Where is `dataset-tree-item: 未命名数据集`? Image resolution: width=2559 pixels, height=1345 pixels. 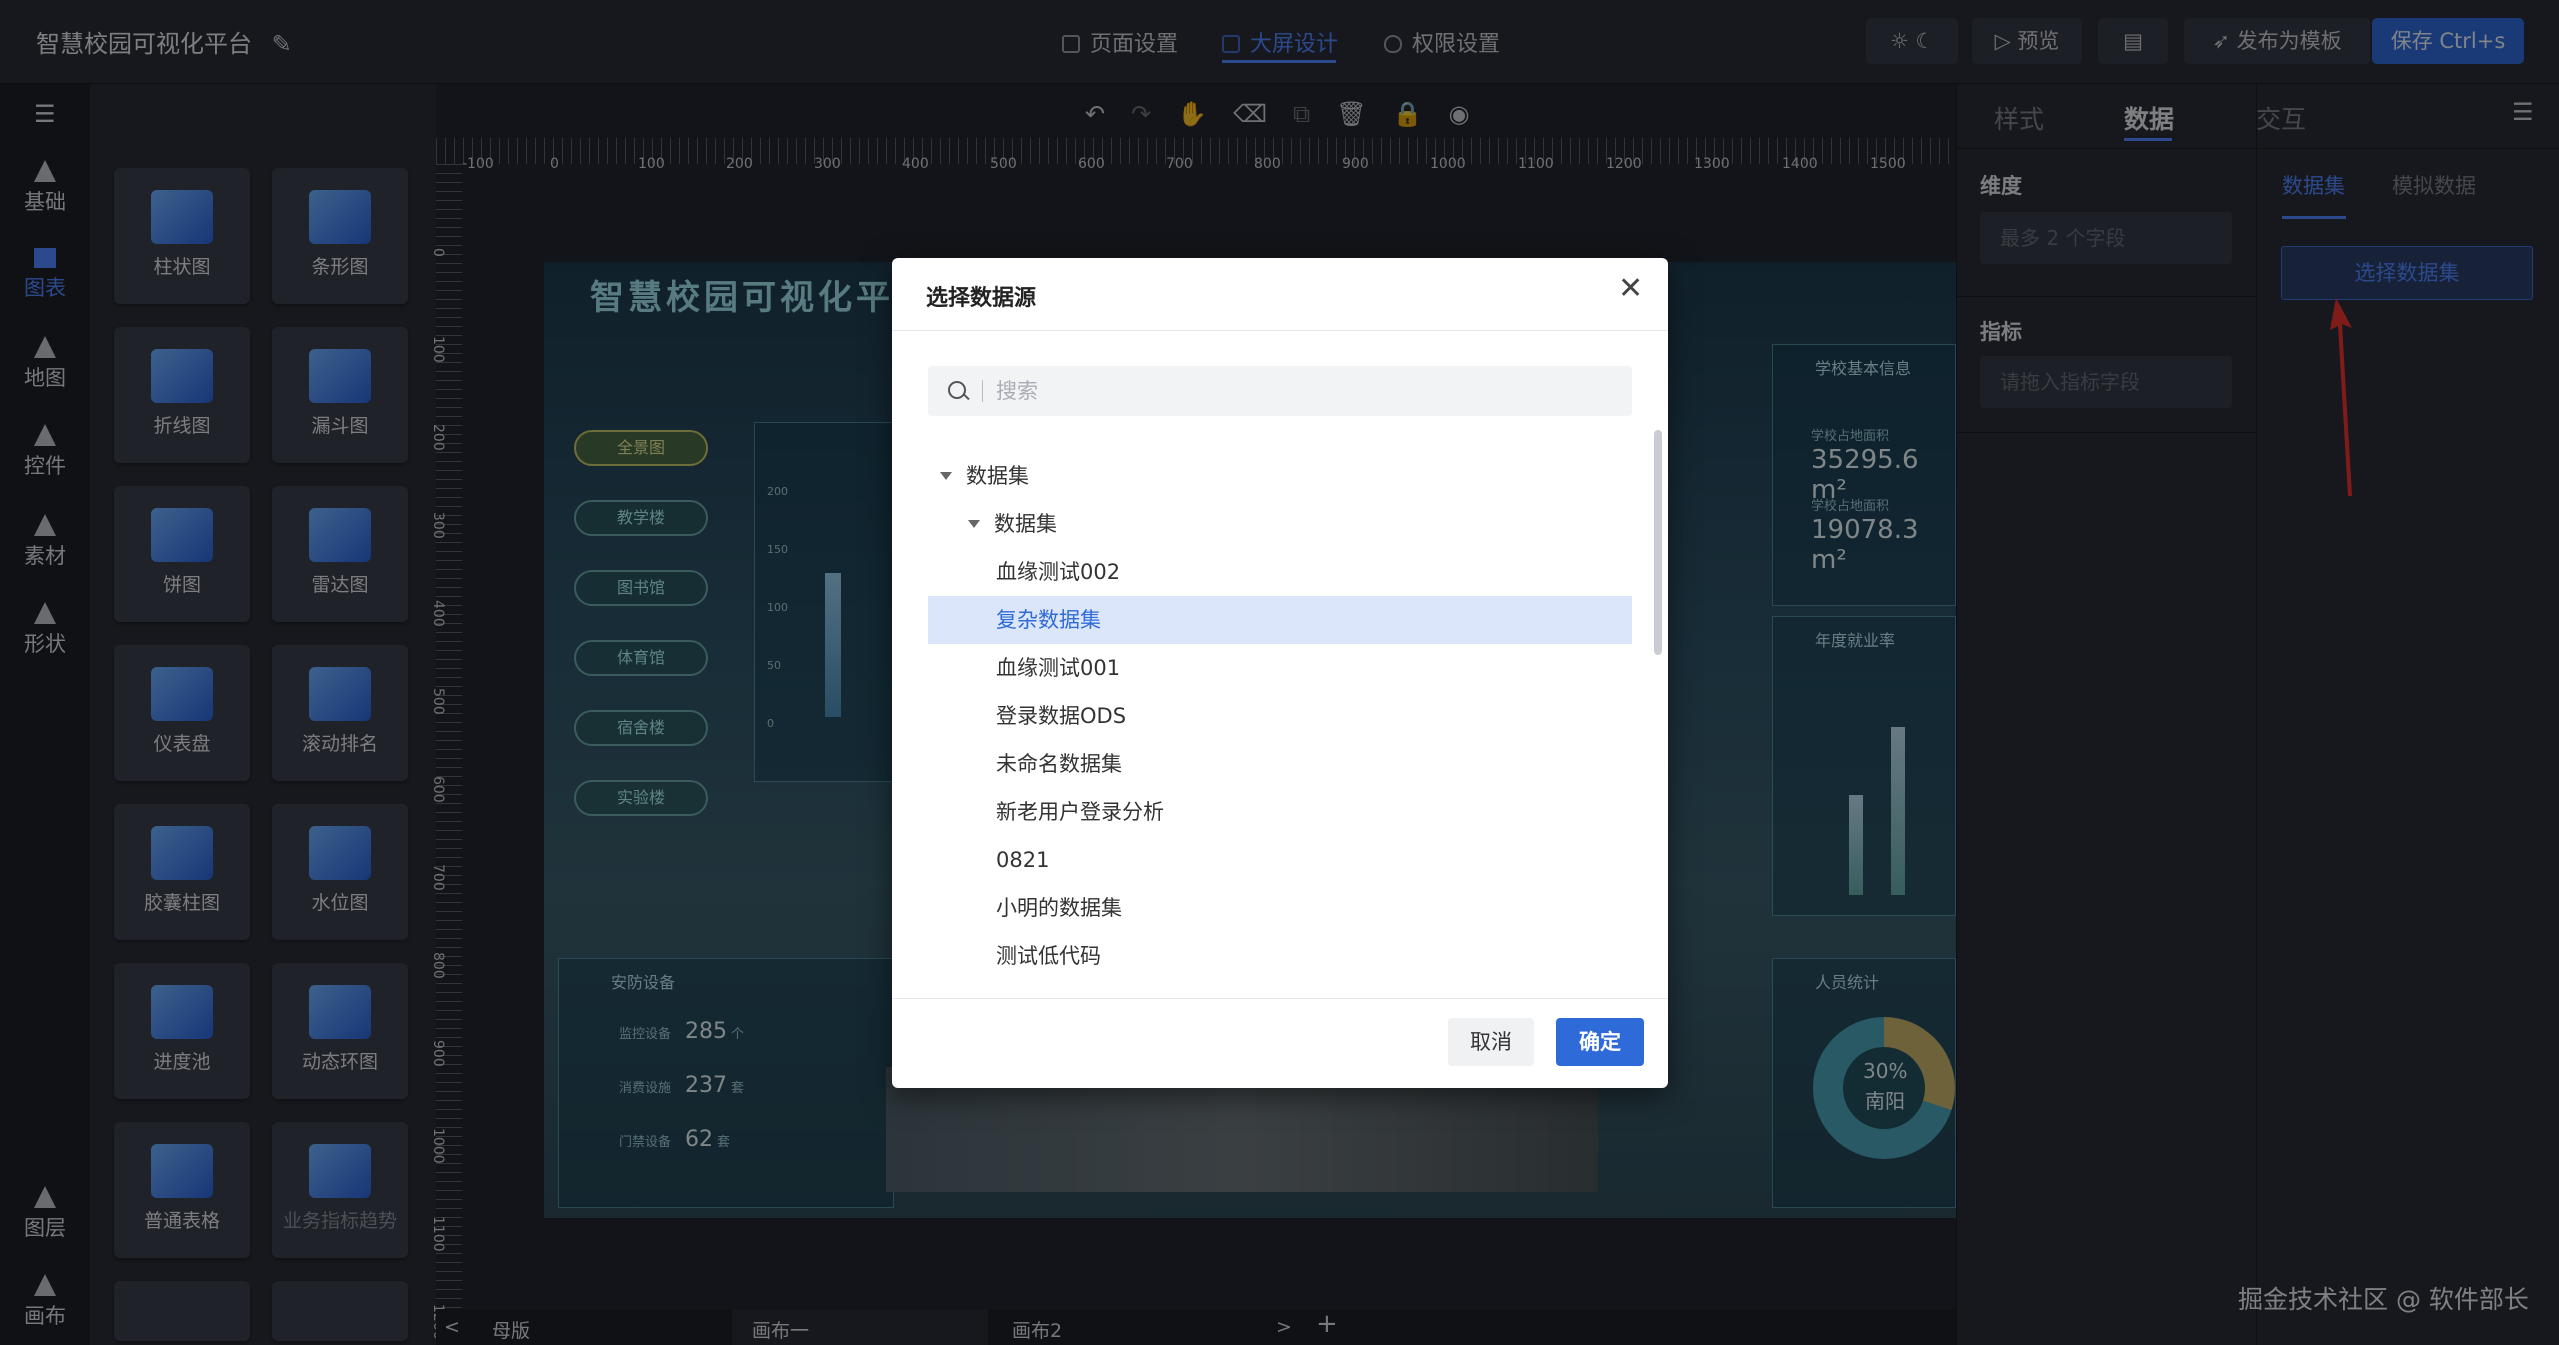
dataset-tree-item: 未命名数据集 is located at coordinates (1280, 764).